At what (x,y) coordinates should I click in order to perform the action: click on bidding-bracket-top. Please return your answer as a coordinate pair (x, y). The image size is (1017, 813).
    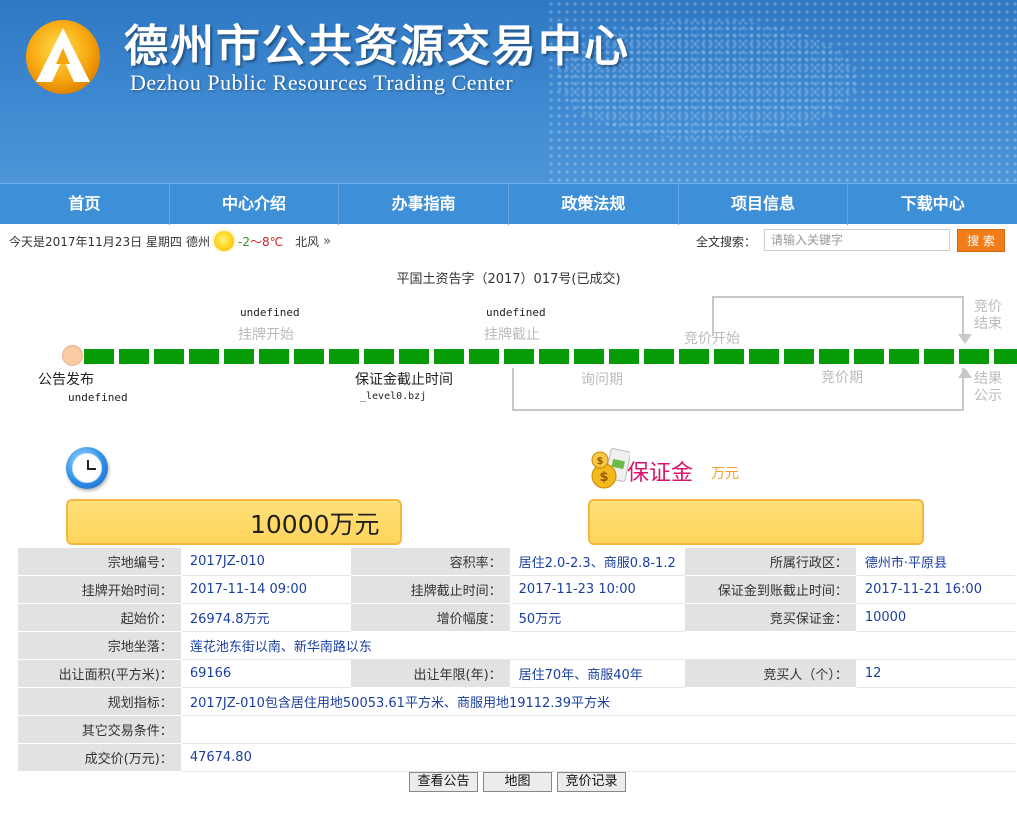
    Looking at the image, I should click on (838, 316).